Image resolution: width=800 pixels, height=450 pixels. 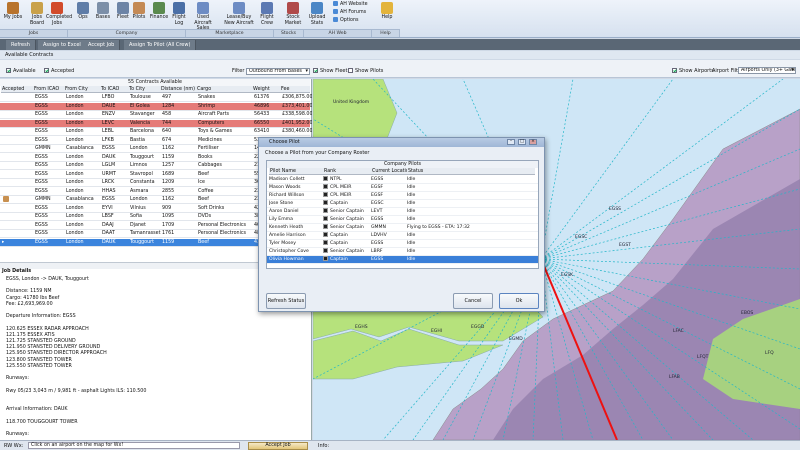 What do you see at coordinates (674, 377) in the screenshot?
I see `map-label-lfab: LFAB` at bounding box center [674, 377].